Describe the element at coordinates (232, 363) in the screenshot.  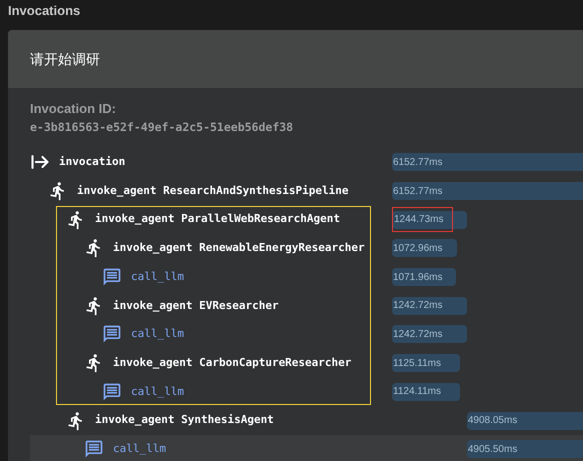
I see `span-name: invoke_agent CarbonCaptureResearcher` at that location.